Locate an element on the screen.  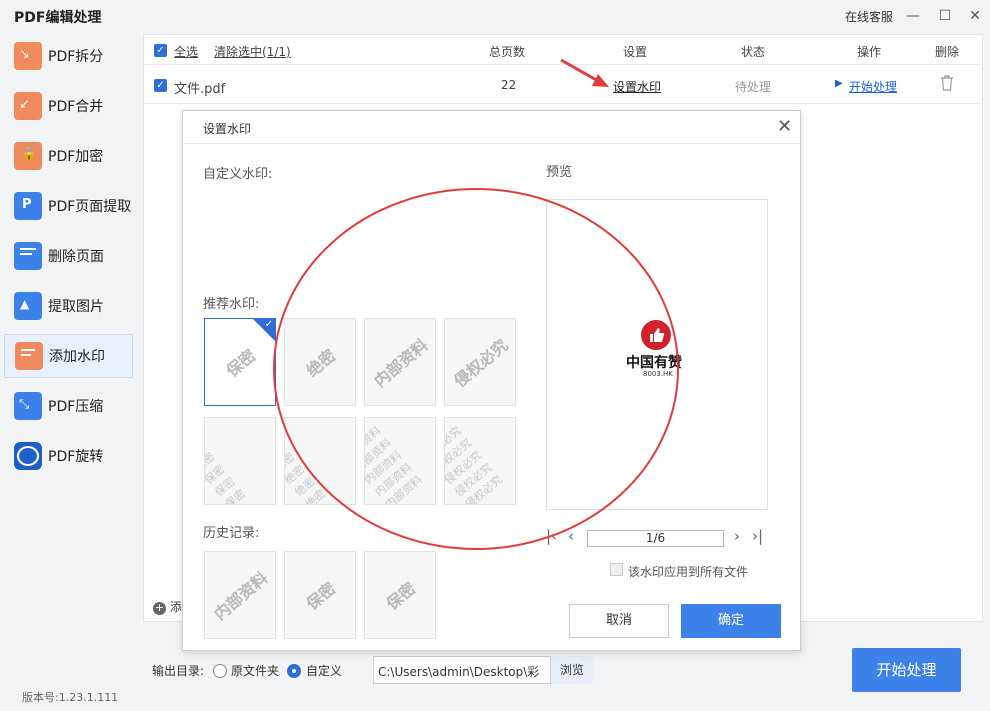
radio-custom-folder is located at coordinates (294, 671).